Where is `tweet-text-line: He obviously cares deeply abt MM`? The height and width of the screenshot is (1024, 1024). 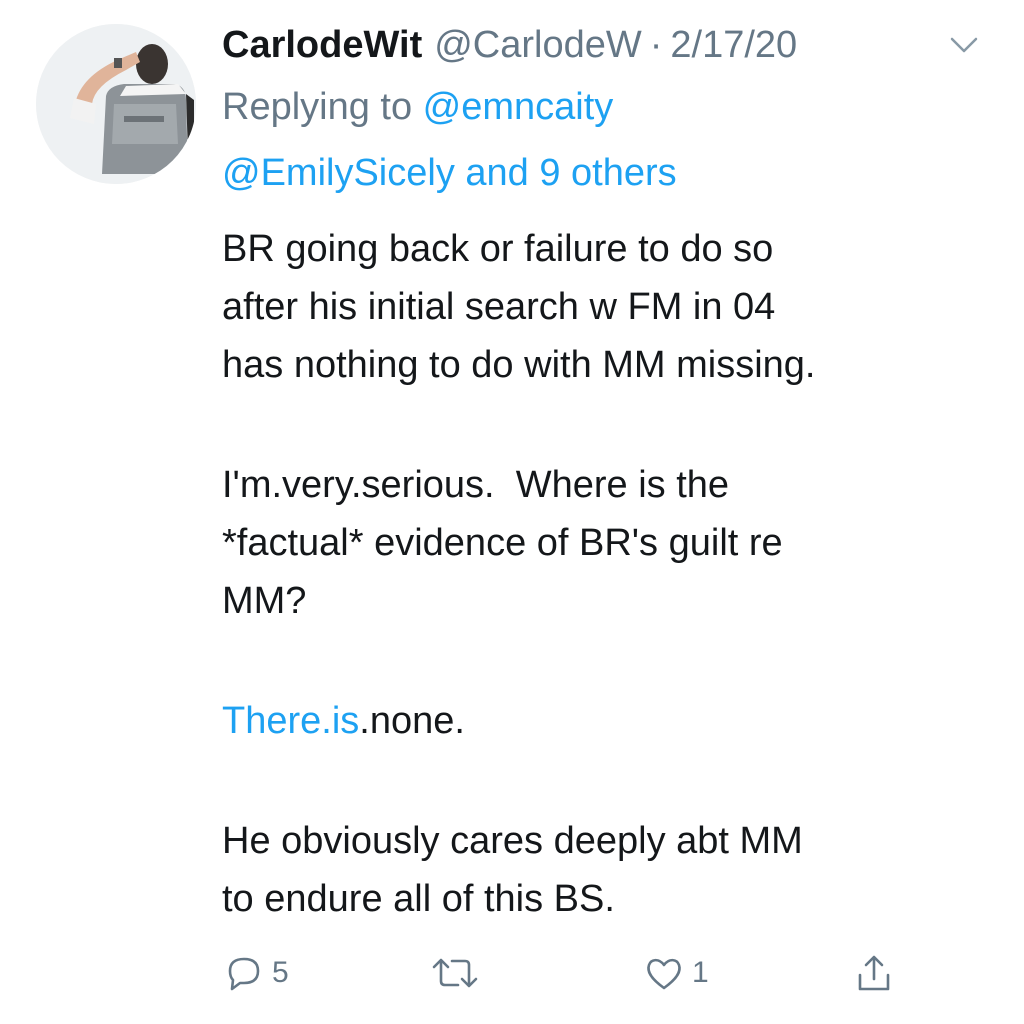 tweet-text-line: He obviously cares deeply abt MM is located at coordinates (512, 841).